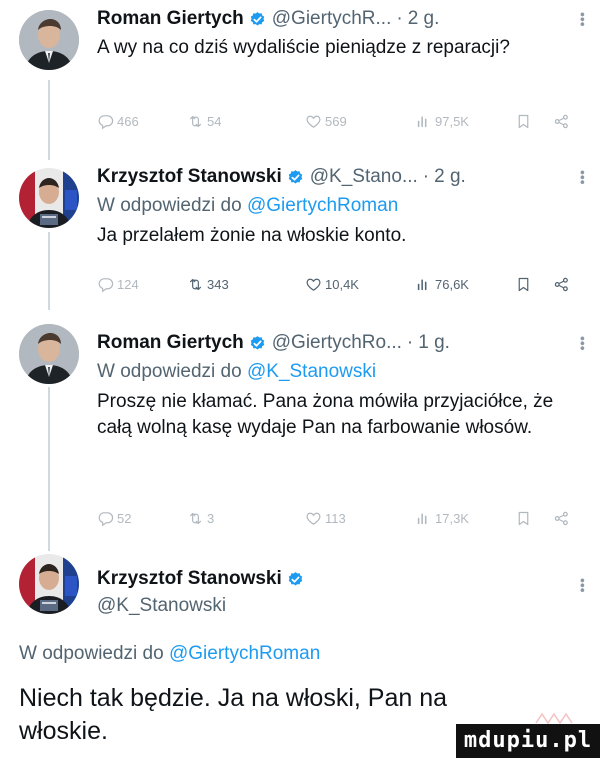 Image resolution: width=600 pixels, height=758 pixels. Describe the element at coordinates (452, 284) in the screenshot. I see `views-count: 76,6K` at that location.